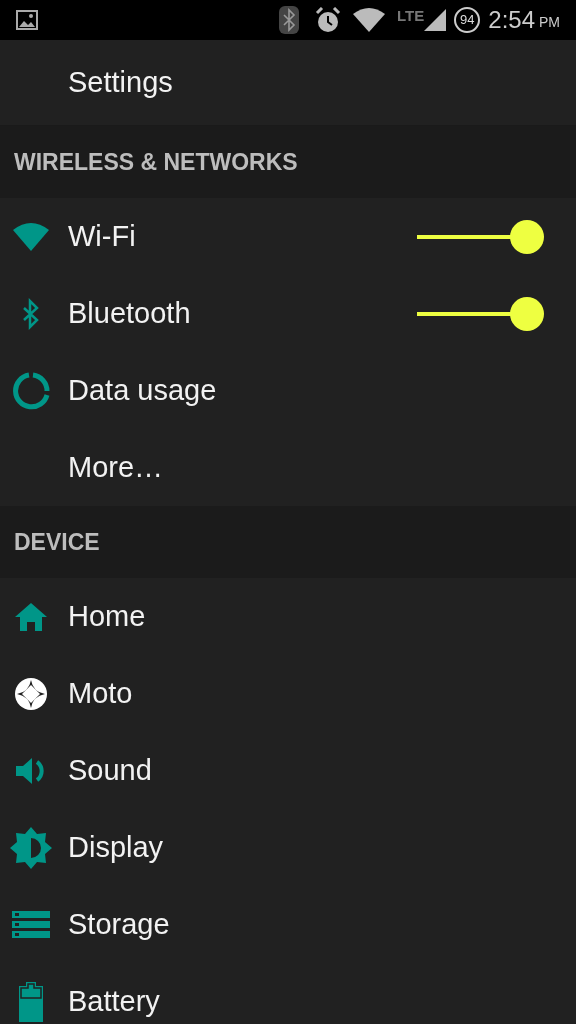 The height and width of the screenshot is (1024, 576). What do you see at coordinates (114, 1001) in the screenshot?
I see `item-label: Battery` at bounding box center [114, 1001].